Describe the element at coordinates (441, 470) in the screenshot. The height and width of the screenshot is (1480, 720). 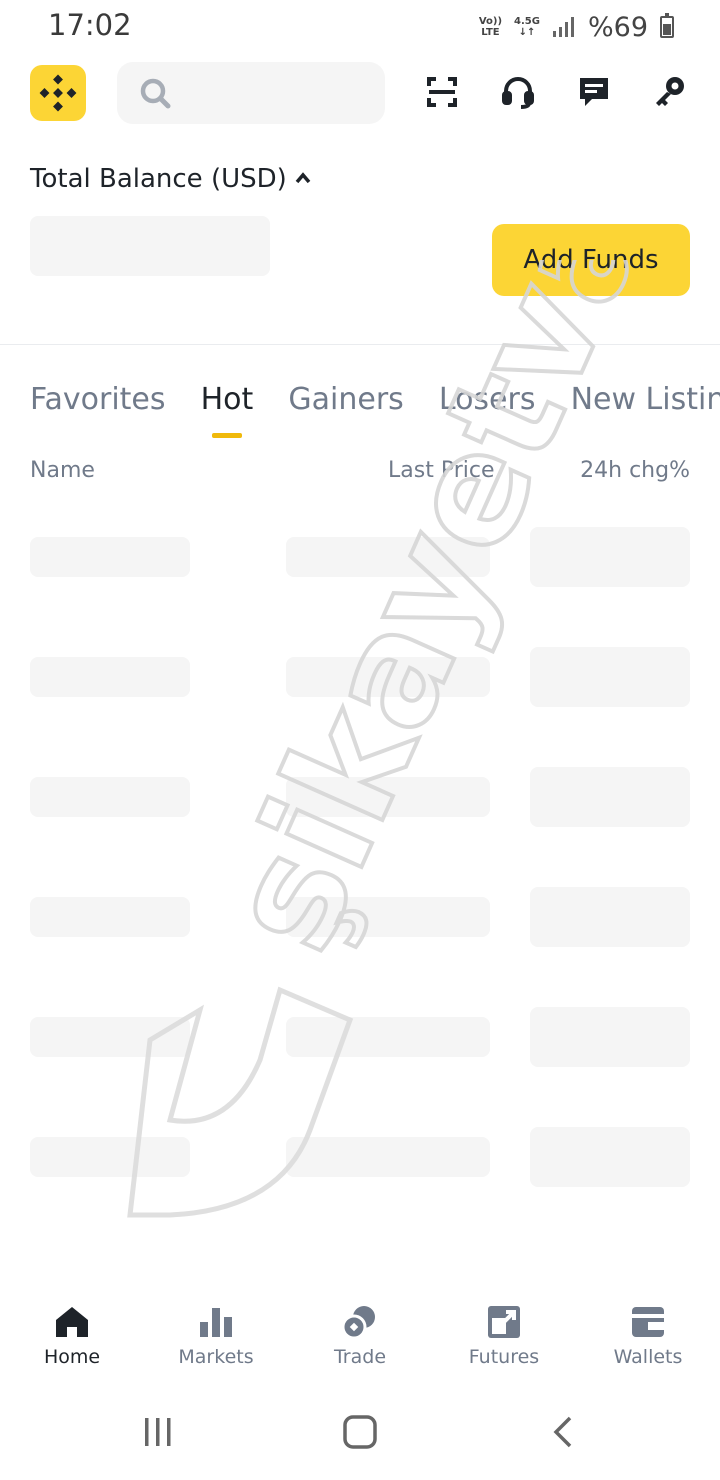
I see `column-header-last-price: Last Price` at that location.